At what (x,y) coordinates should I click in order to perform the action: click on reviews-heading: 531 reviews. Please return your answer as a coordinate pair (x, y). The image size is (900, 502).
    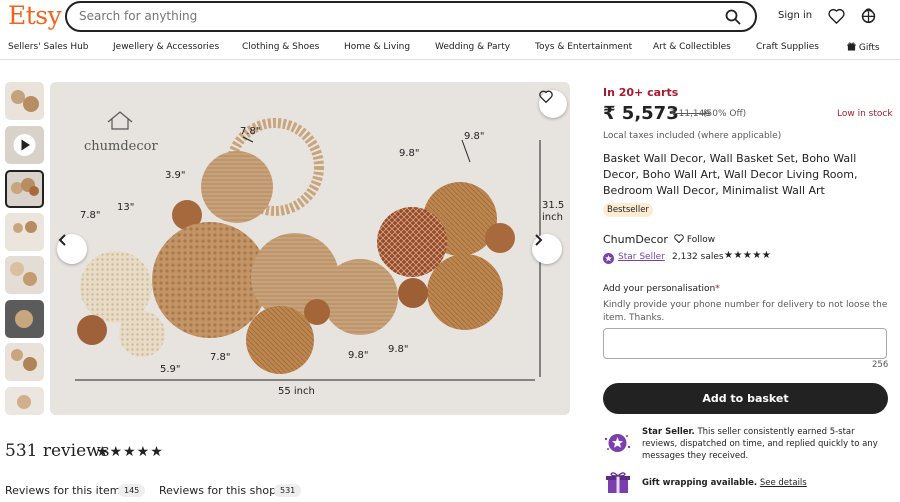
    Looking at the image, I should click on (57, 451).